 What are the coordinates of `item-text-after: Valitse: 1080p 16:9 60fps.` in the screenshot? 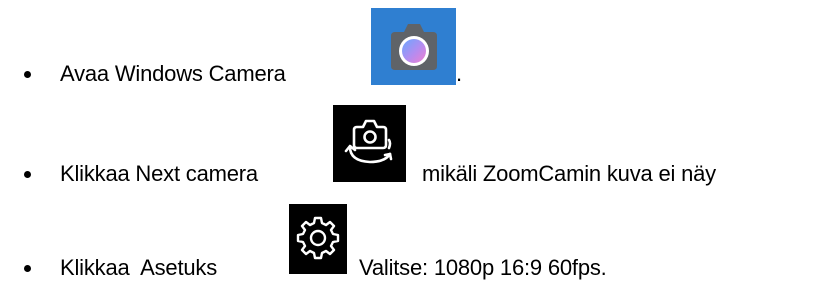 It's located at (483, 267).